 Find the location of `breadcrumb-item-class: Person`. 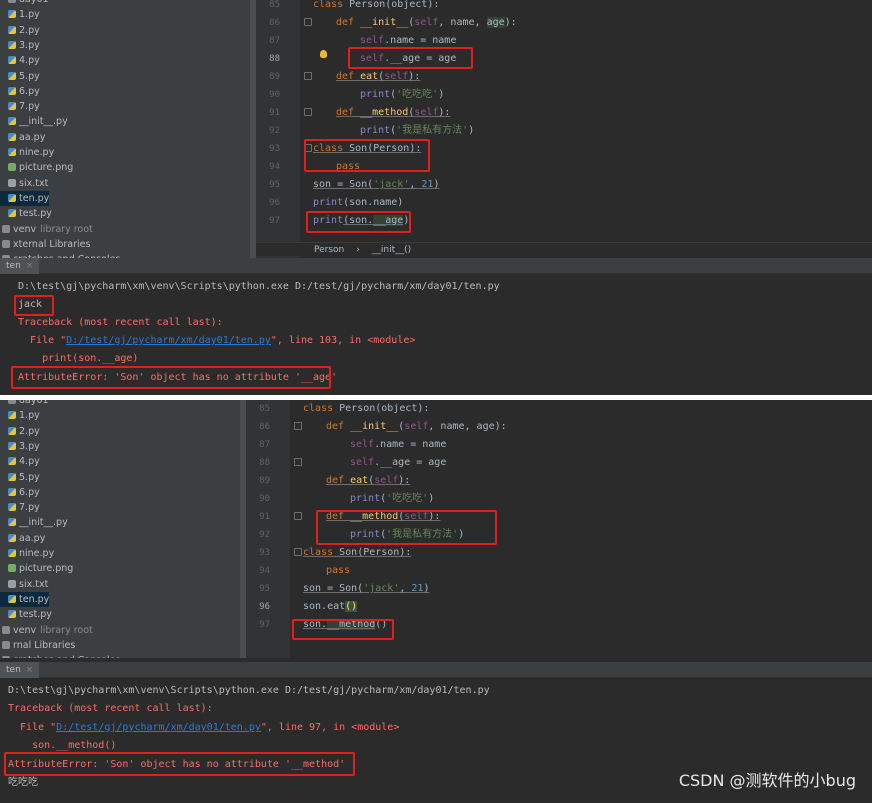

breadcrumb-item-class: Person is located at coordinates (329, 250).